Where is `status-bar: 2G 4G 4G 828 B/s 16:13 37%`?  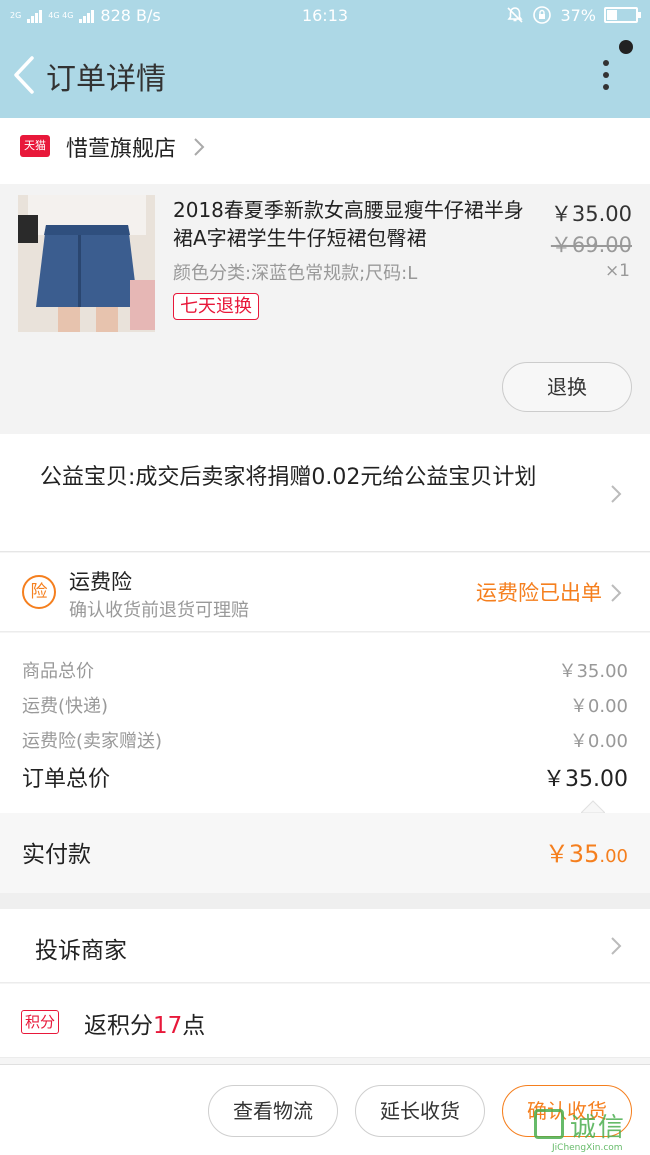 status-bar: 2G 4G 4G 828 B/s 16:13 37% is located at coordinates (325, 16).